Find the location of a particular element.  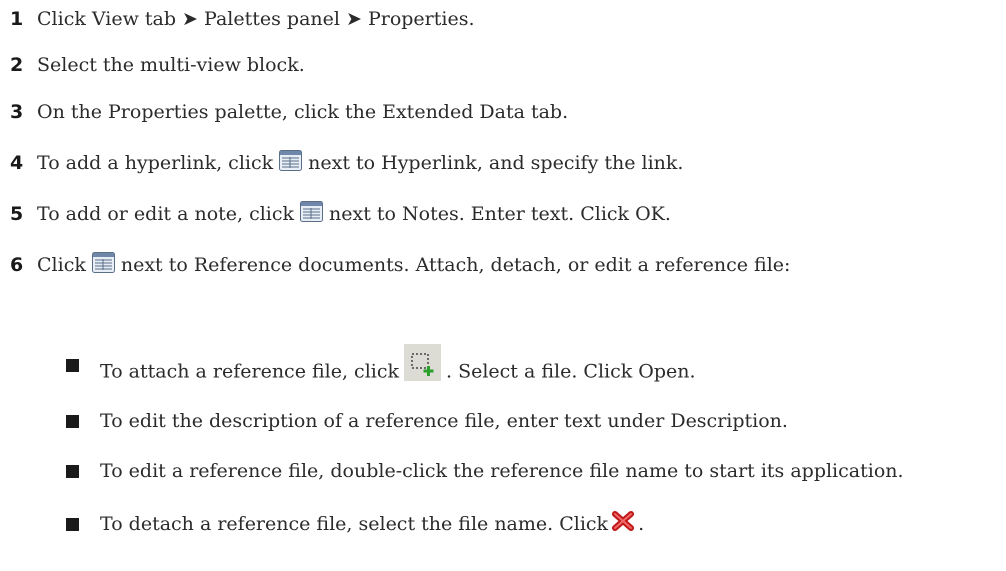

step-number: 5 is located at coordinates (17, 214).